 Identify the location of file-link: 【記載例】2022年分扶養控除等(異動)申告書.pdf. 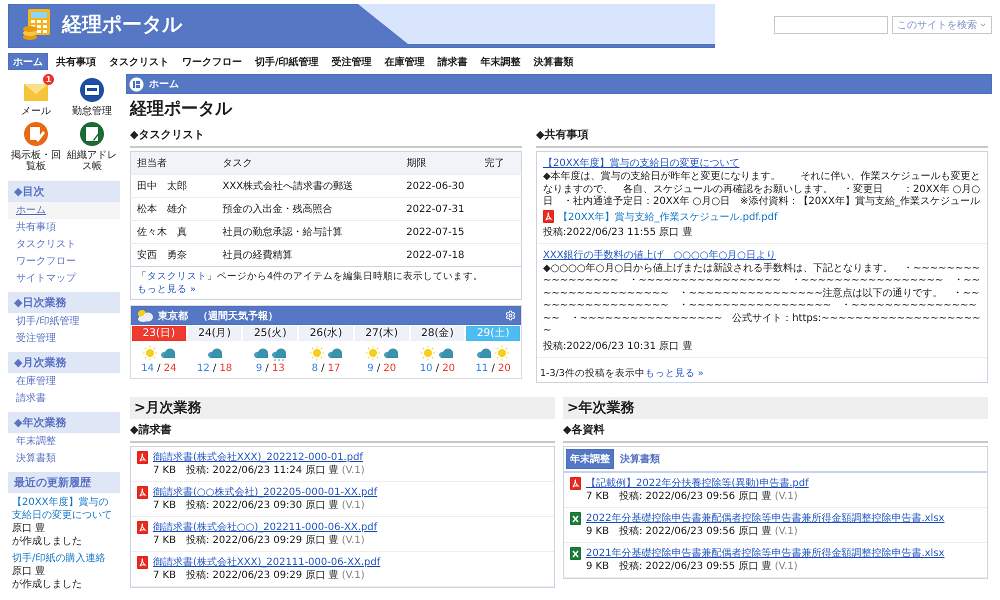
(697, 483).